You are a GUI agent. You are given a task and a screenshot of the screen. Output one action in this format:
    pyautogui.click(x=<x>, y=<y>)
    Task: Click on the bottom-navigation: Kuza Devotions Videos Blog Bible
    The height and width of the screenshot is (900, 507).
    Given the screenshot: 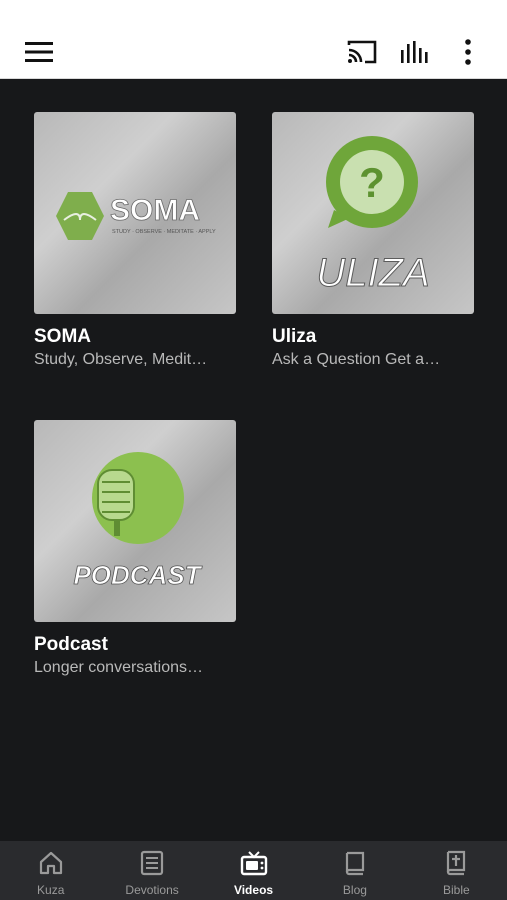 What is the action you would take?
    pyautogui.click(x=253, y=870)
    